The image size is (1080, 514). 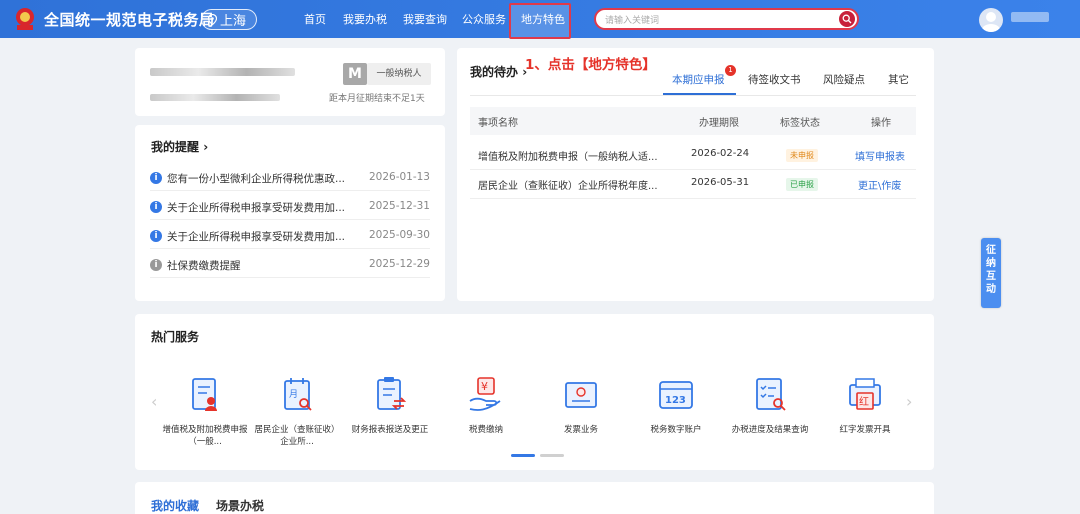 What do you see at coordinates (864, 401) in the screenshot?
I see `svg-text: 红` at bounding box center [864, 401].